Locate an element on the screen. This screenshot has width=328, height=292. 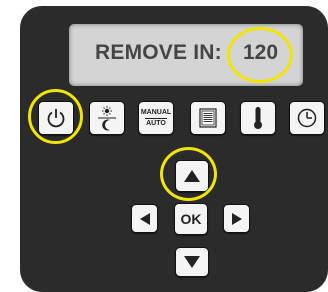
power-icon is located at coordinates (56, 118).